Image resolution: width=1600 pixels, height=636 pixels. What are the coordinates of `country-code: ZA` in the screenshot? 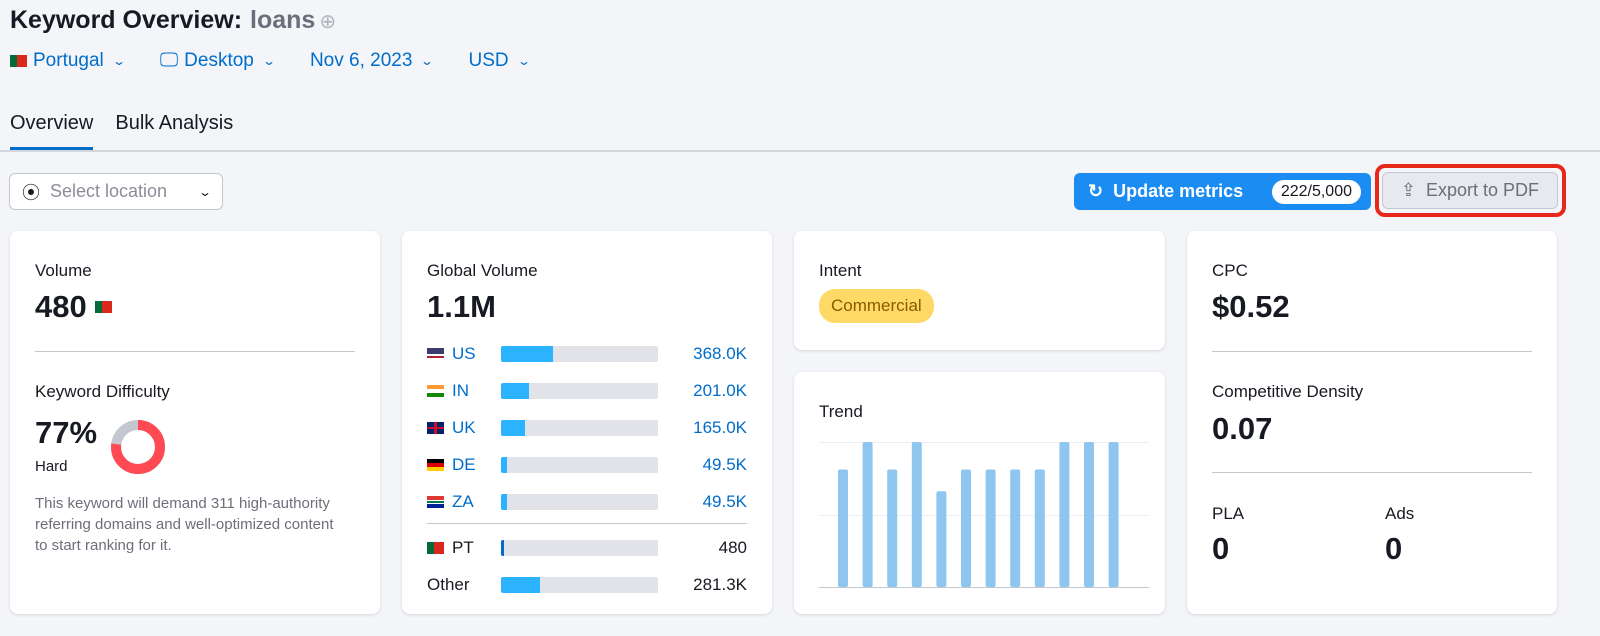 It's located at (464, 502).